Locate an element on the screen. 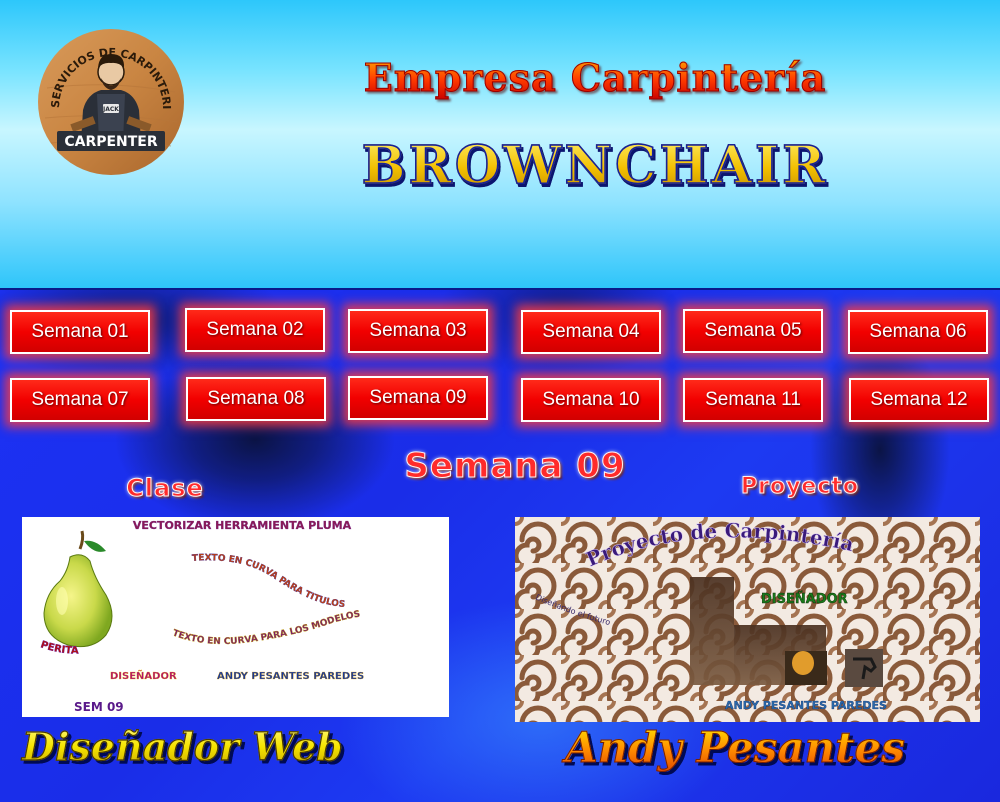 The width and height of the screenshot is (1000, 802). week-button-10: Semana 10 is located at coordinates (591, 400).